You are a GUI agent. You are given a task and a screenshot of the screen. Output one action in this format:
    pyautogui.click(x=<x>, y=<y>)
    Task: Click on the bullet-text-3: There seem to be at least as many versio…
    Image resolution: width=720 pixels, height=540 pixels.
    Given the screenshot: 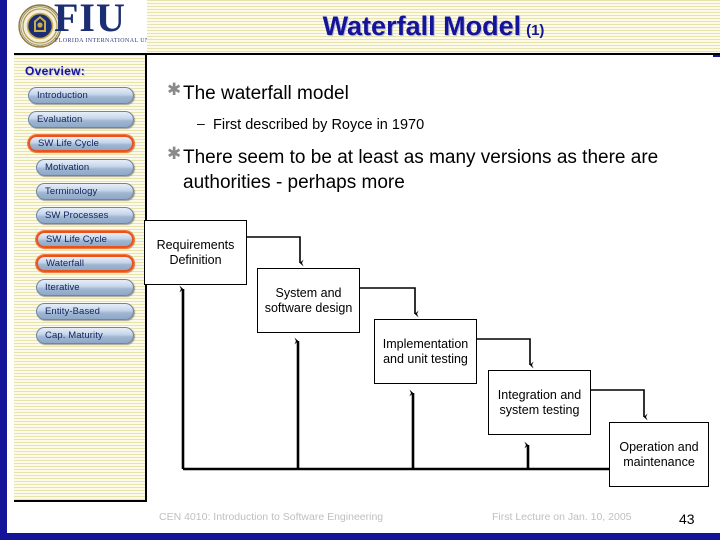 What is the action you would take?
    pyautogui.click(x=421, y=170)
    